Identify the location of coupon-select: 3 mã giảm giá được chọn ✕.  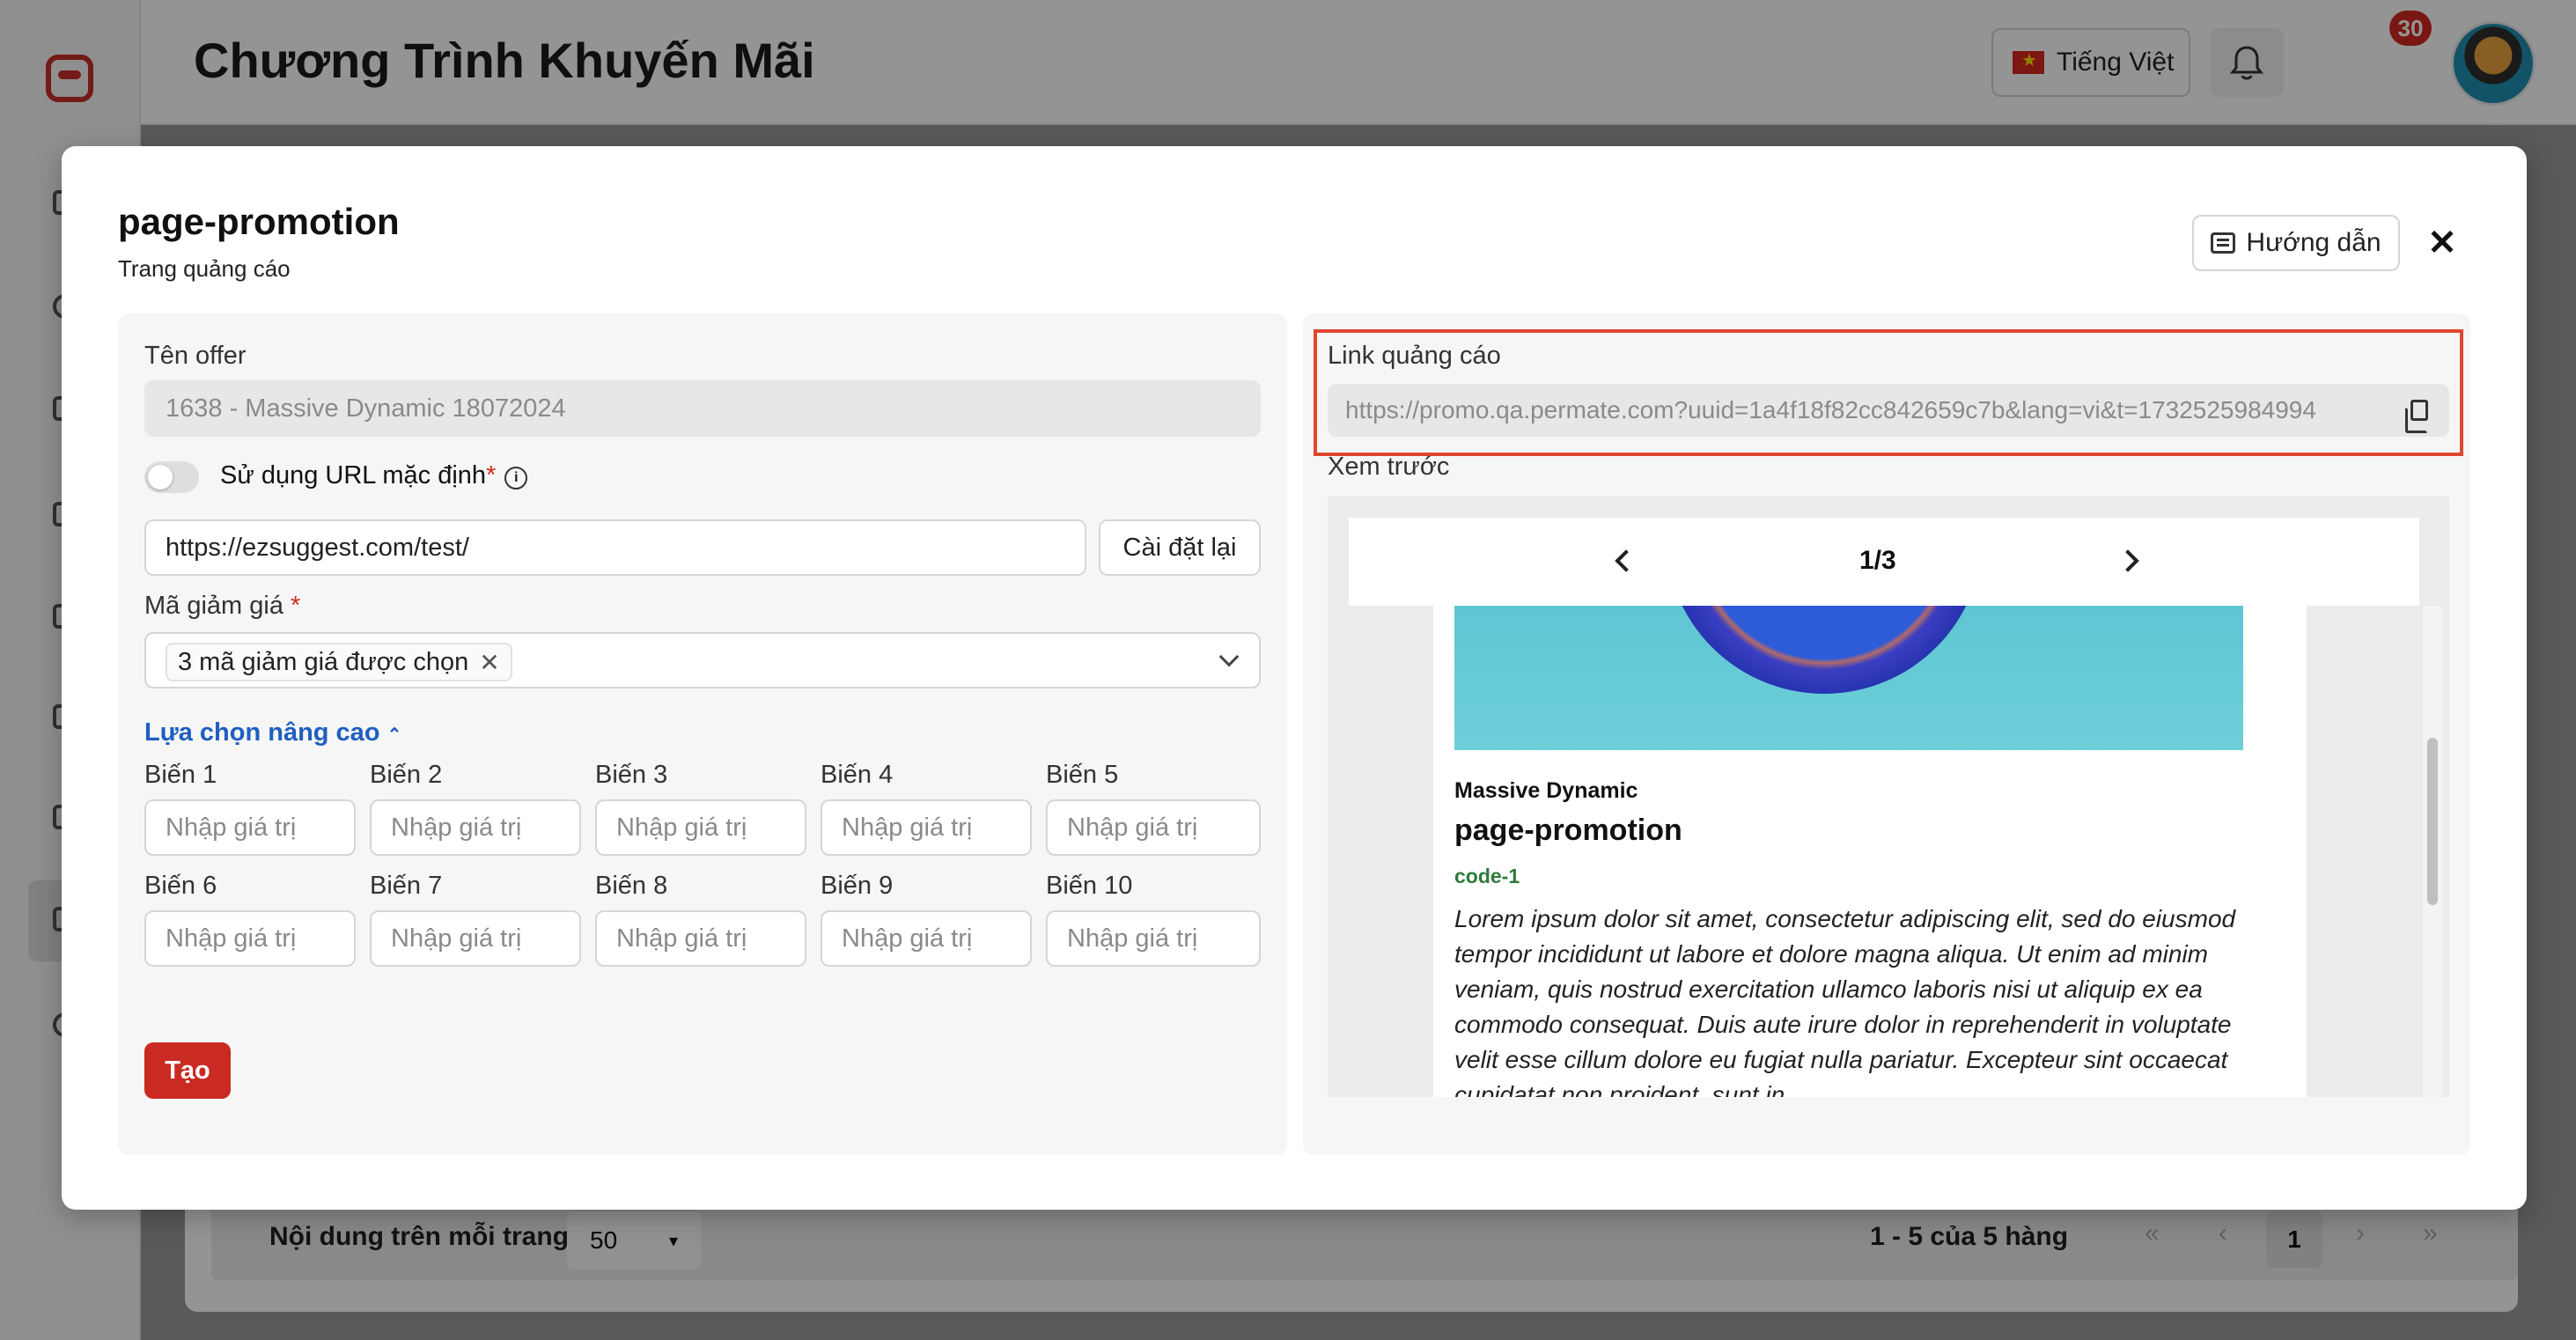
(702, 660).